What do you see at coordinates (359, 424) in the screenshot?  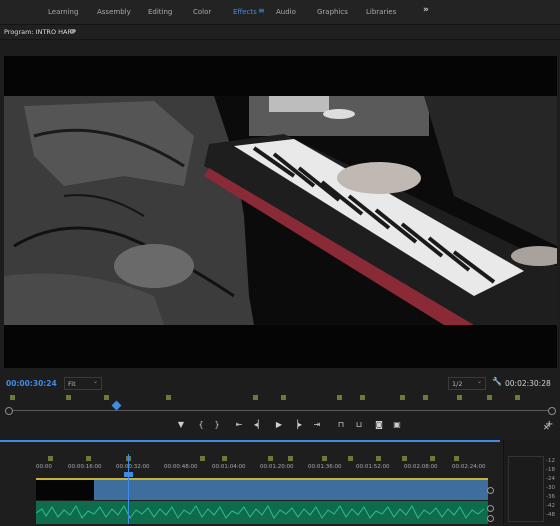 I see `extract-icon: ⊔` at bounding box center [359, 424].